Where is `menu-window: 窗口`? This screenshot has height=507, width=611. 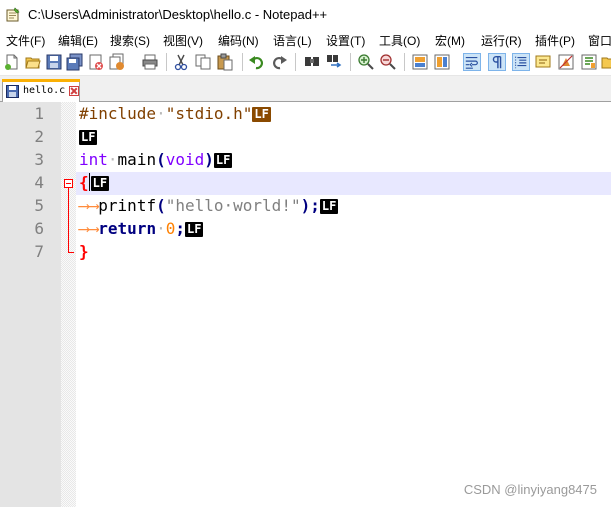 menu-window: 窗口 is located at coordinates (599, 40).